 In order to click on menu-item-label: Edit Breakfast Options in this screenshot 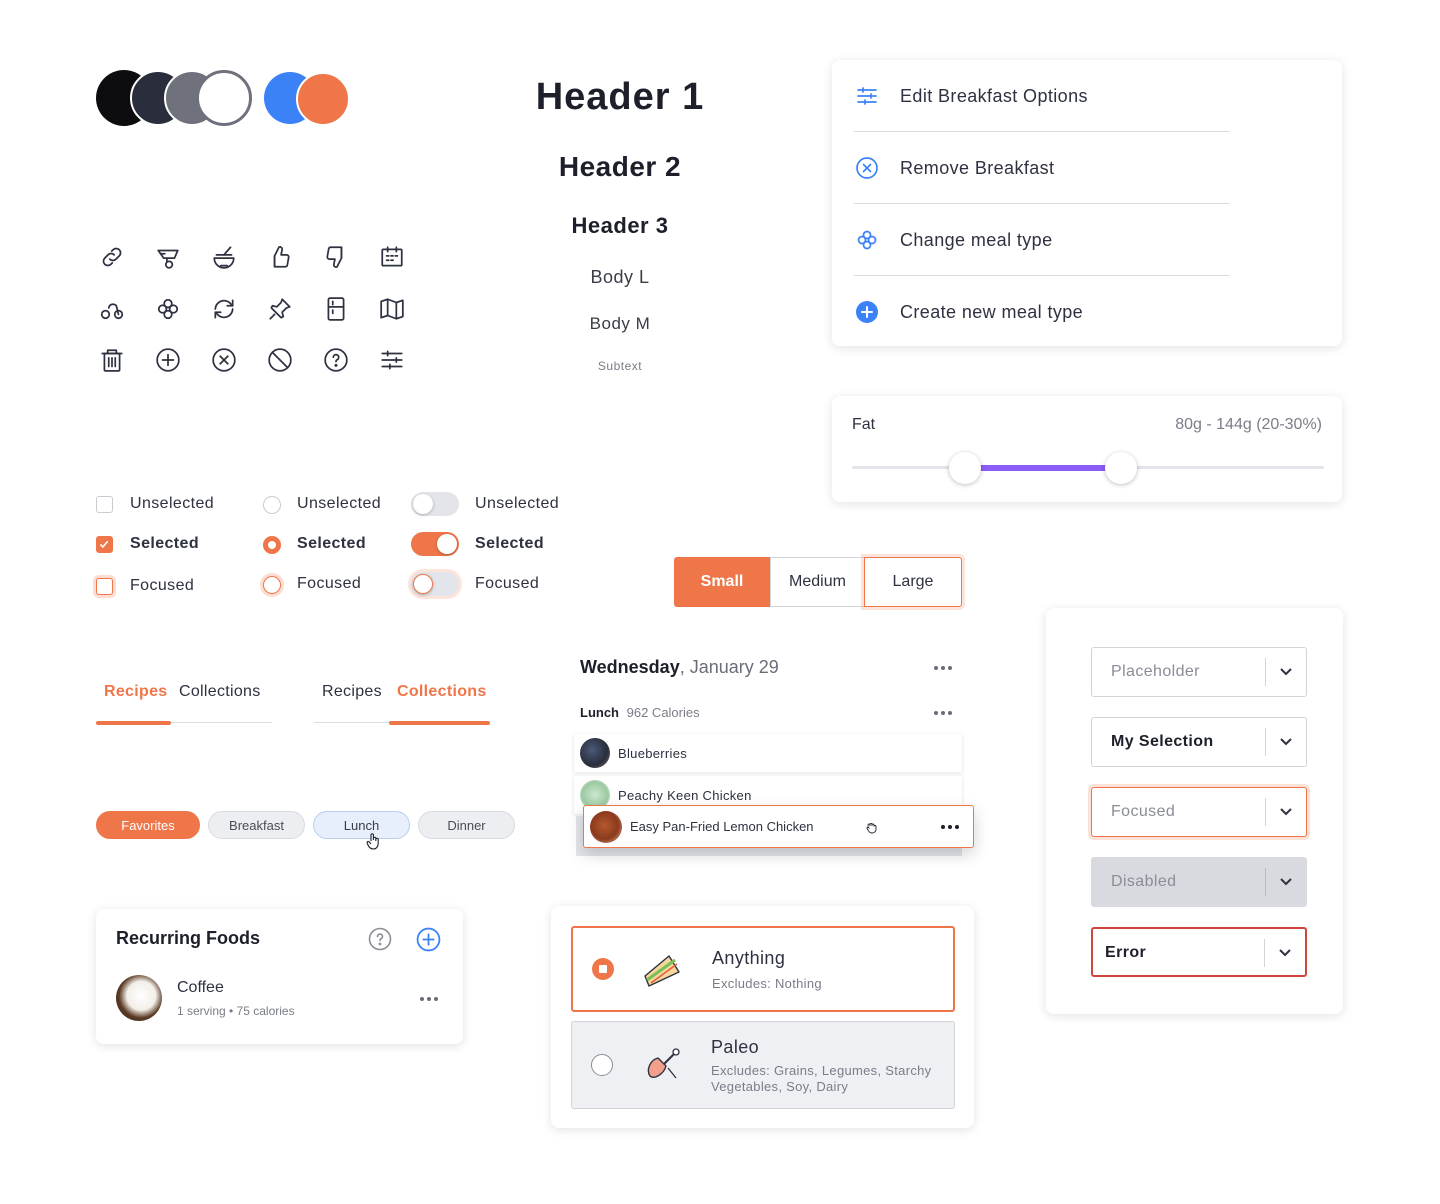, I will do `click(994, 95)`.